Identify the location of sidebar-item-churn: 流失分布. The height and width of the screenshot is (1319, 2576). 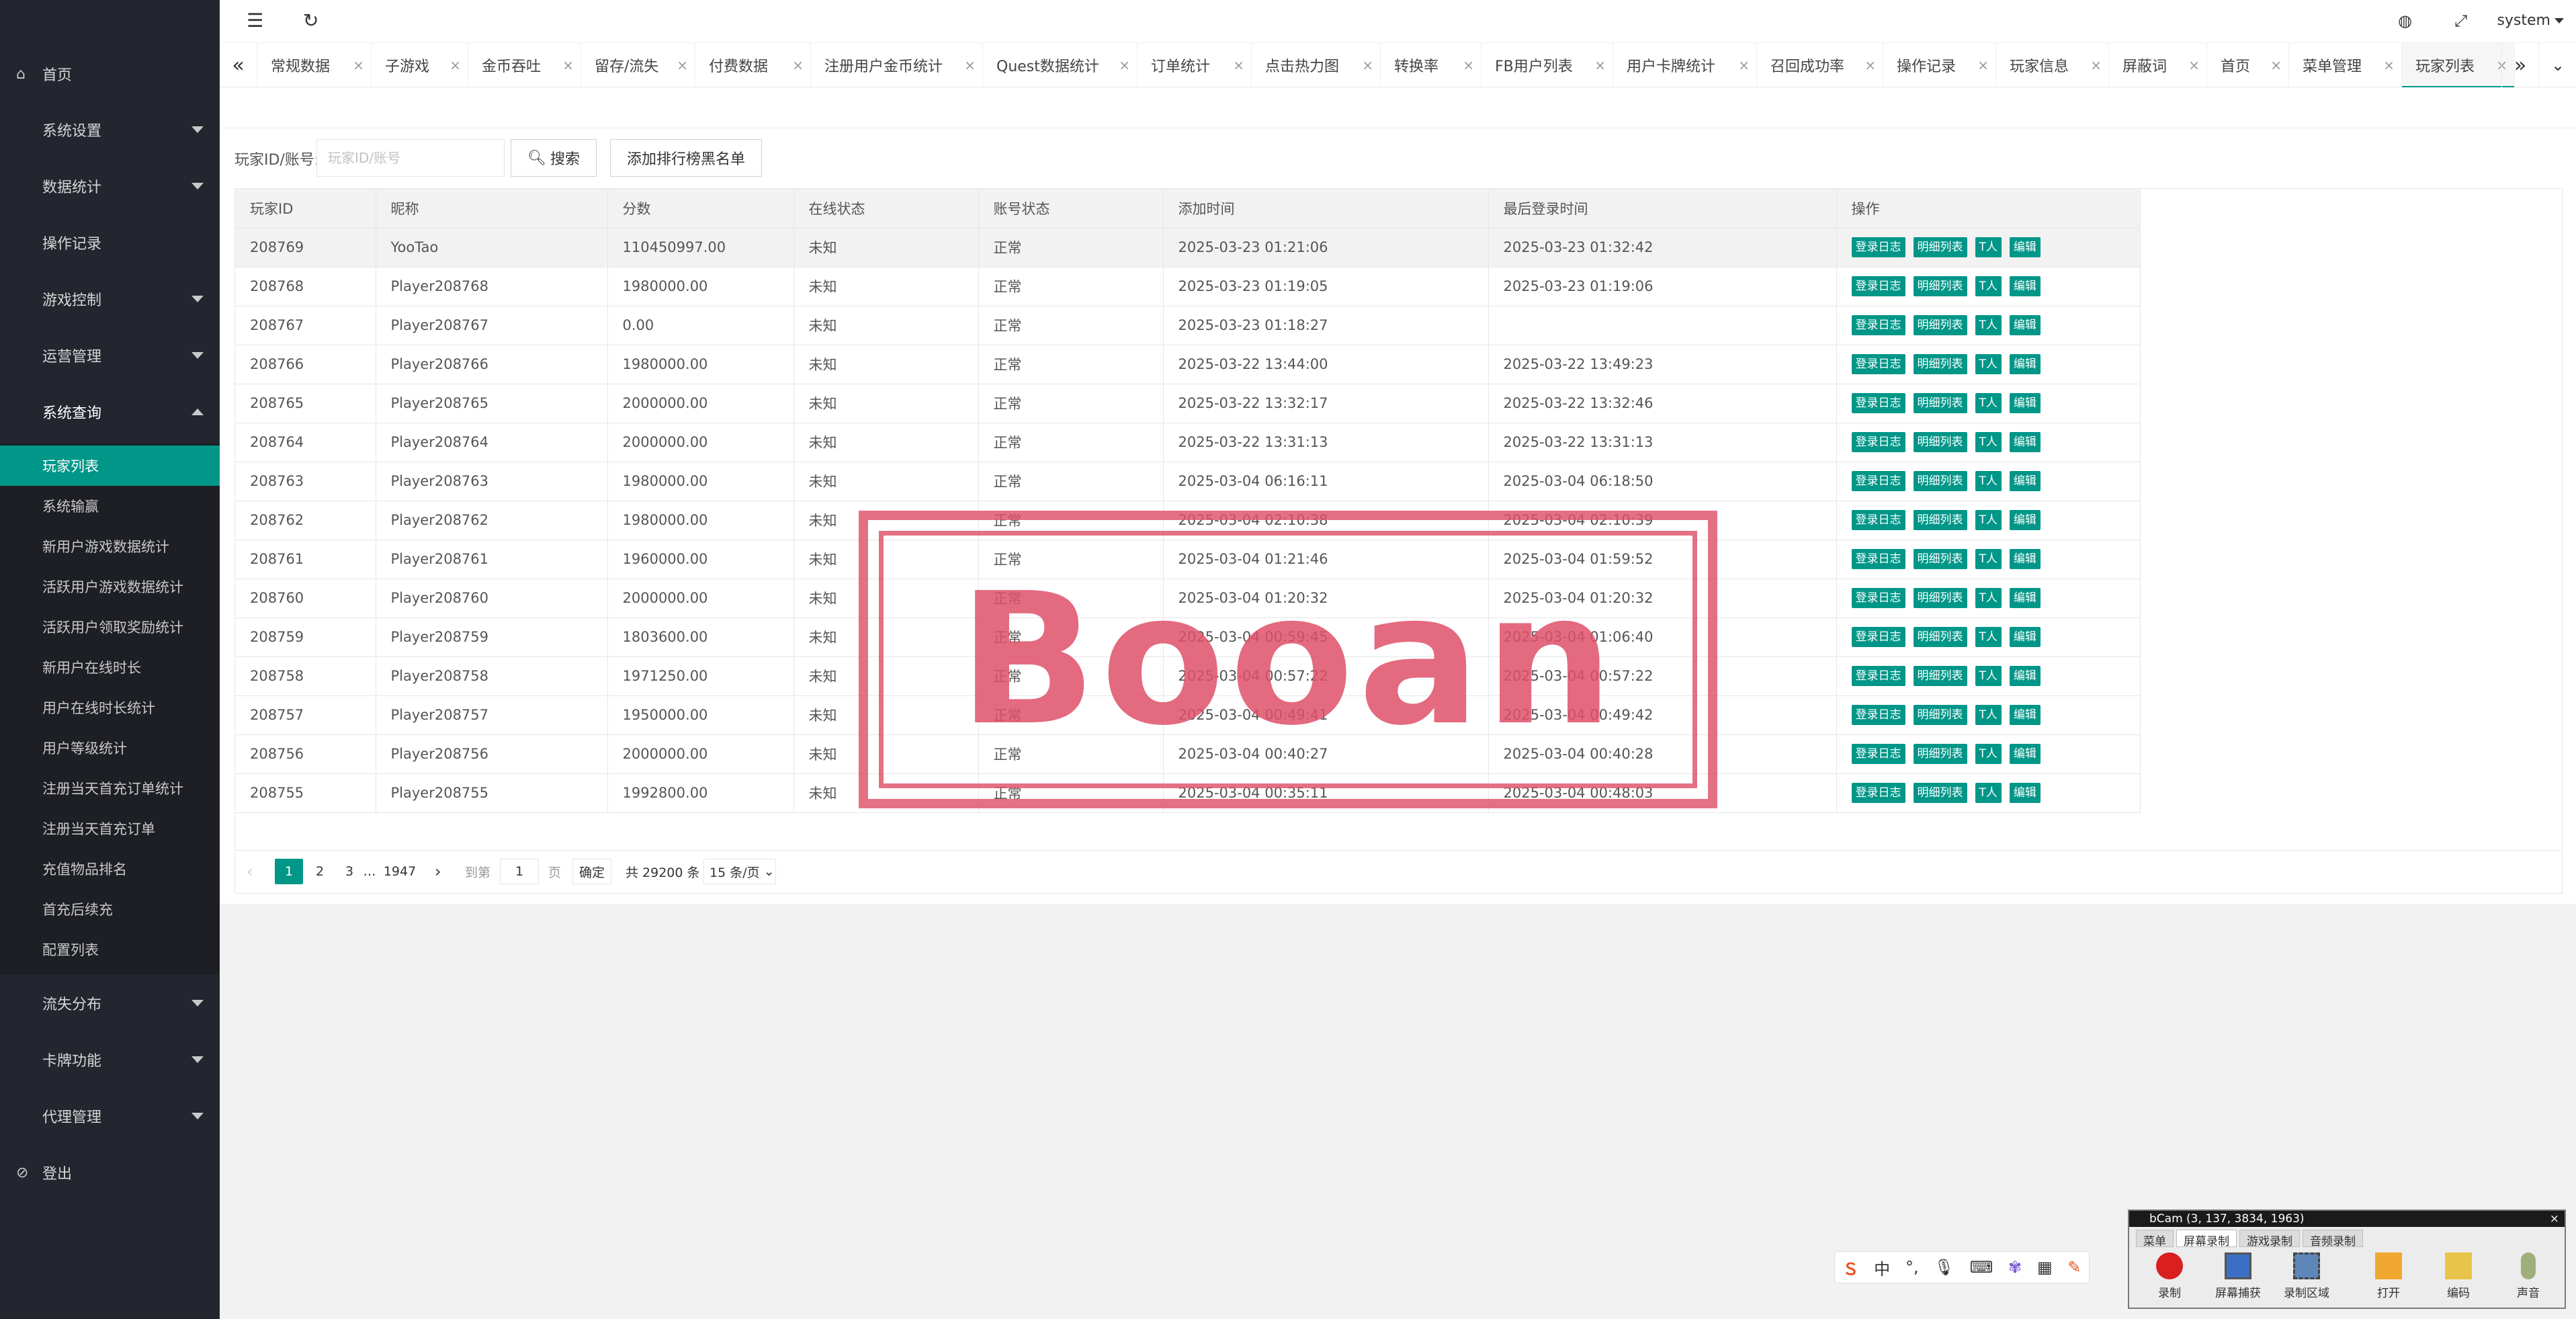
(110, 1003).